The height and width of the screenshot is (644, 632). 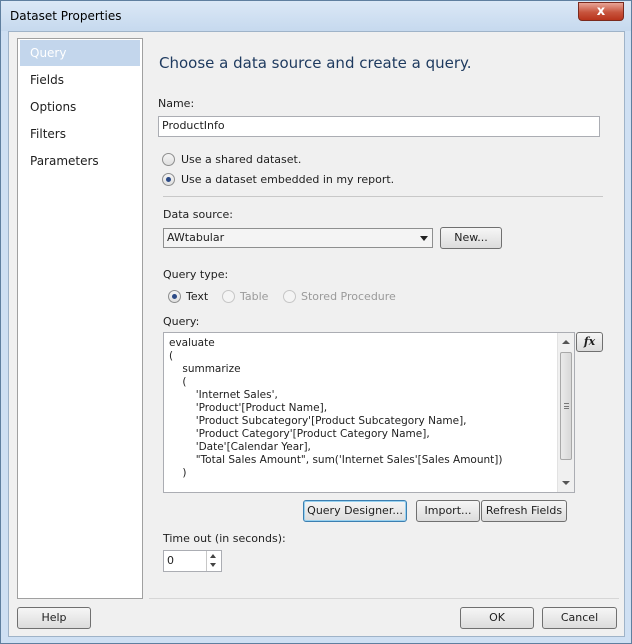 What do you see at coordinates (298, 238) in the screenshot?
I see `datasource-select: AWtabular` at bounding box center [298, 238].